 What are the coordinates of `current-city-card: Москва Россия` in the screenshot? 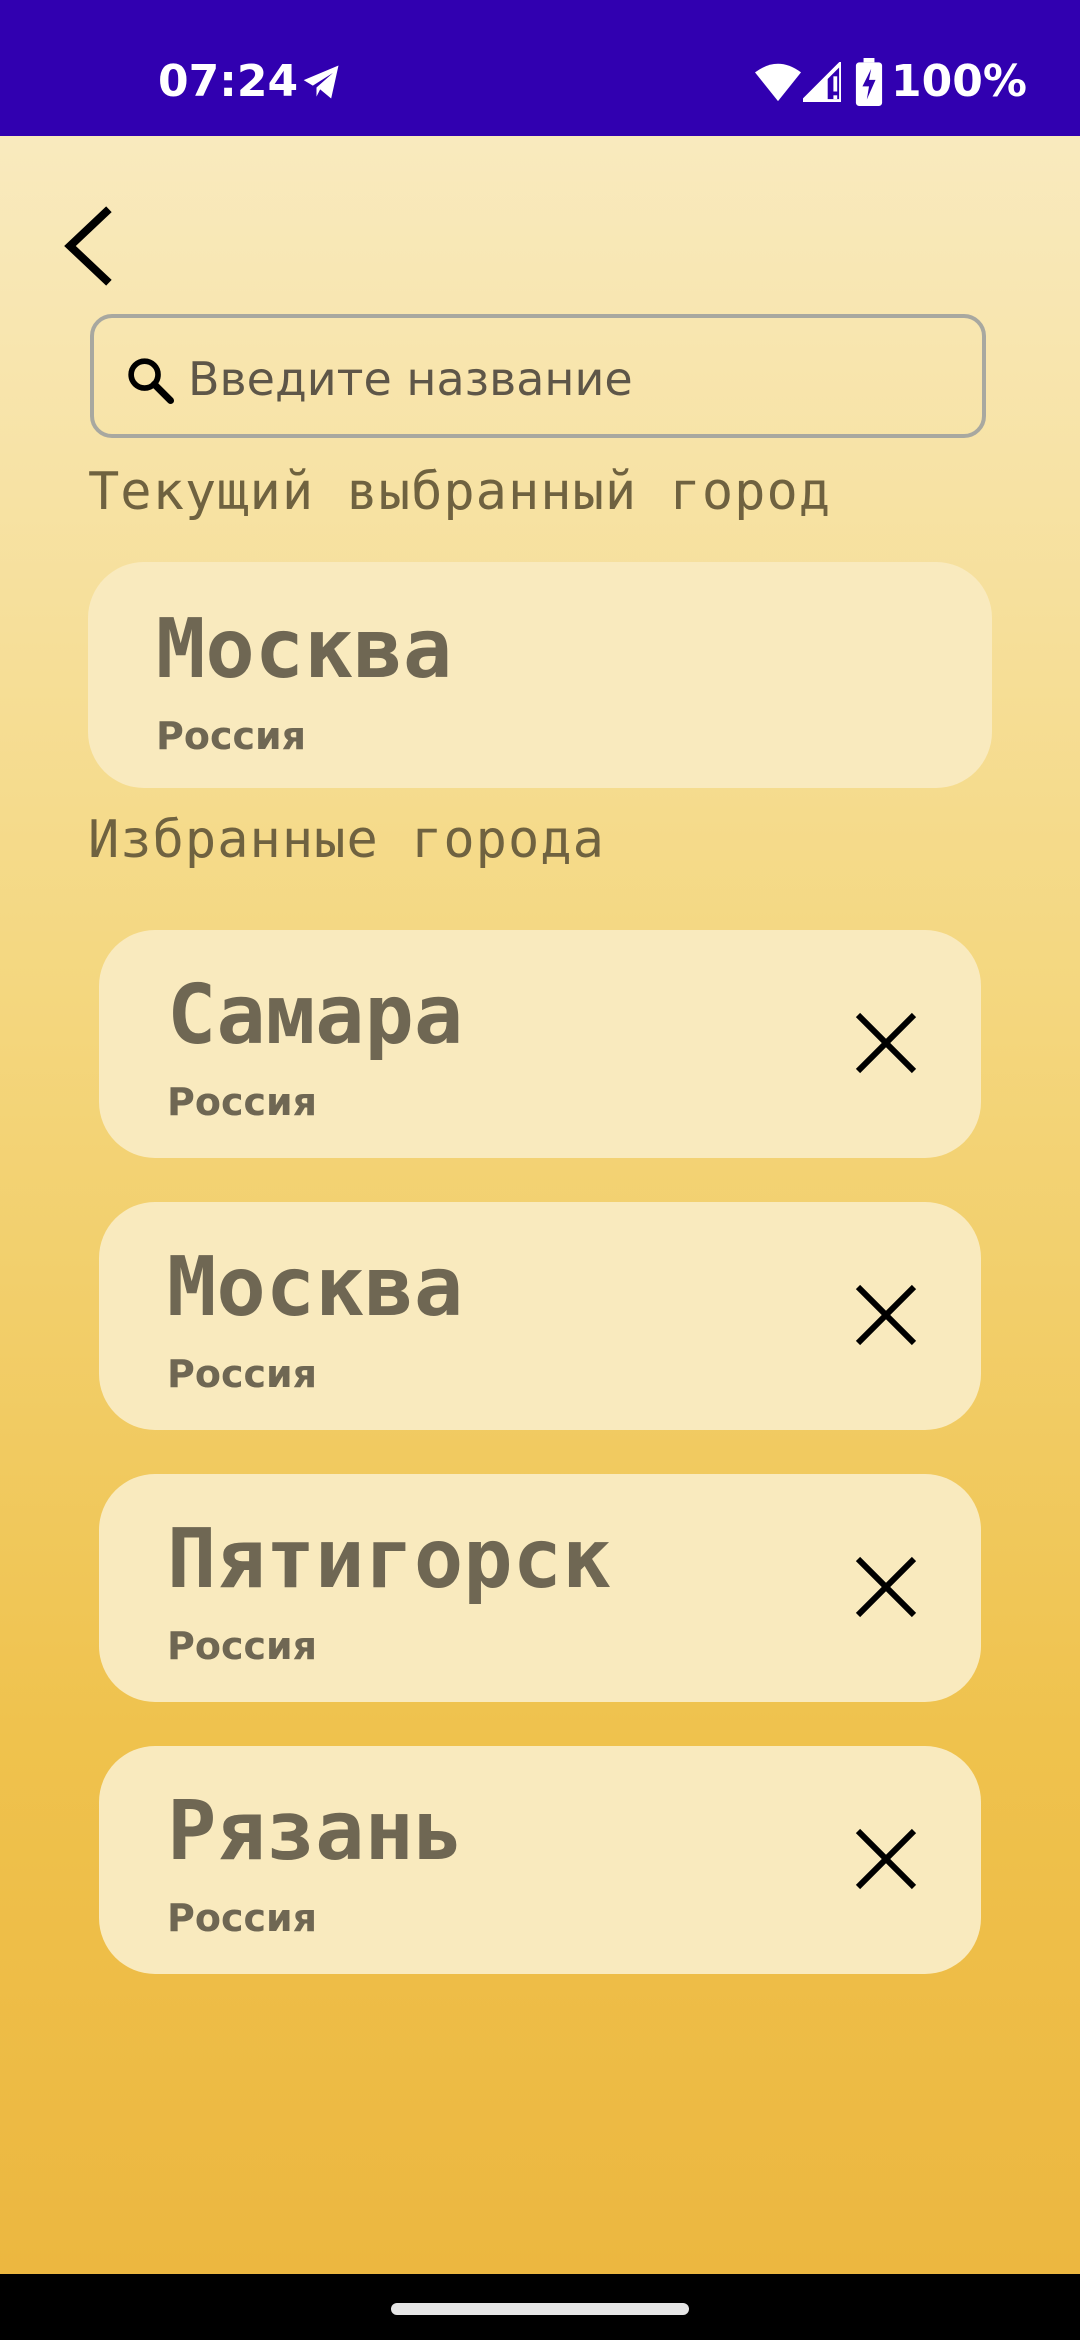 It's located at (540, 675).